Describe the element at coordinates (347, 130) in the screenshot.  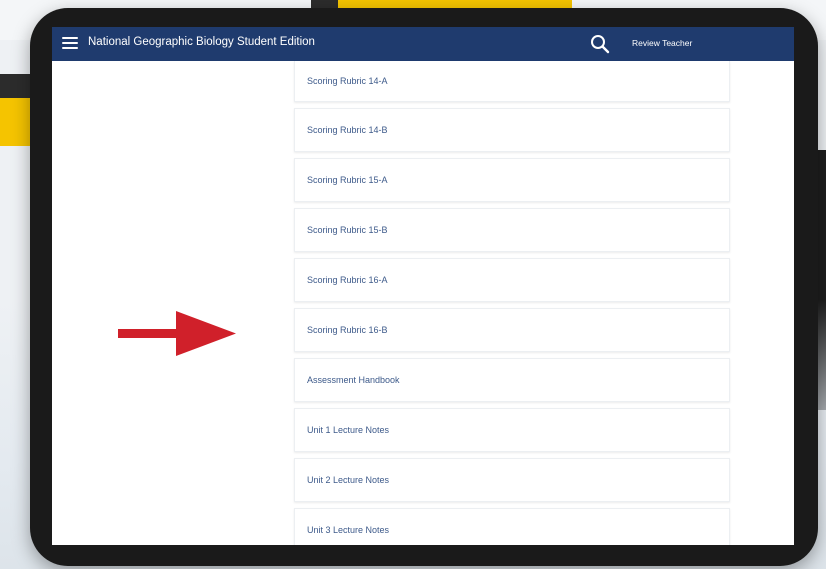
I see `list-item-label: Scoring Rubric 14-B` at that location.